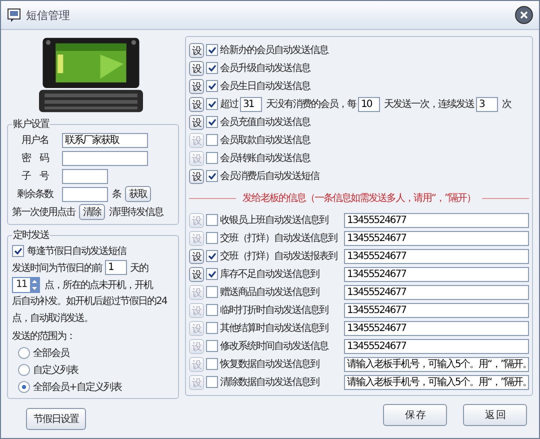 The width and height of the screenshot is (540, 439). Describe the element at coordinates (265, 158) in the screenshot. I see `checkbox-label: 会员转账自动发送信息` at that location.